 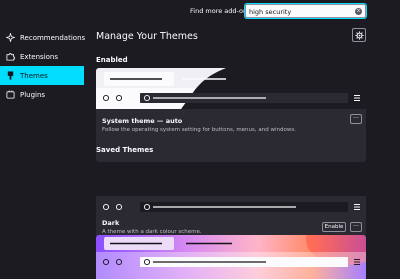 I want to click on brush-icon, so click(x=10, y=75).